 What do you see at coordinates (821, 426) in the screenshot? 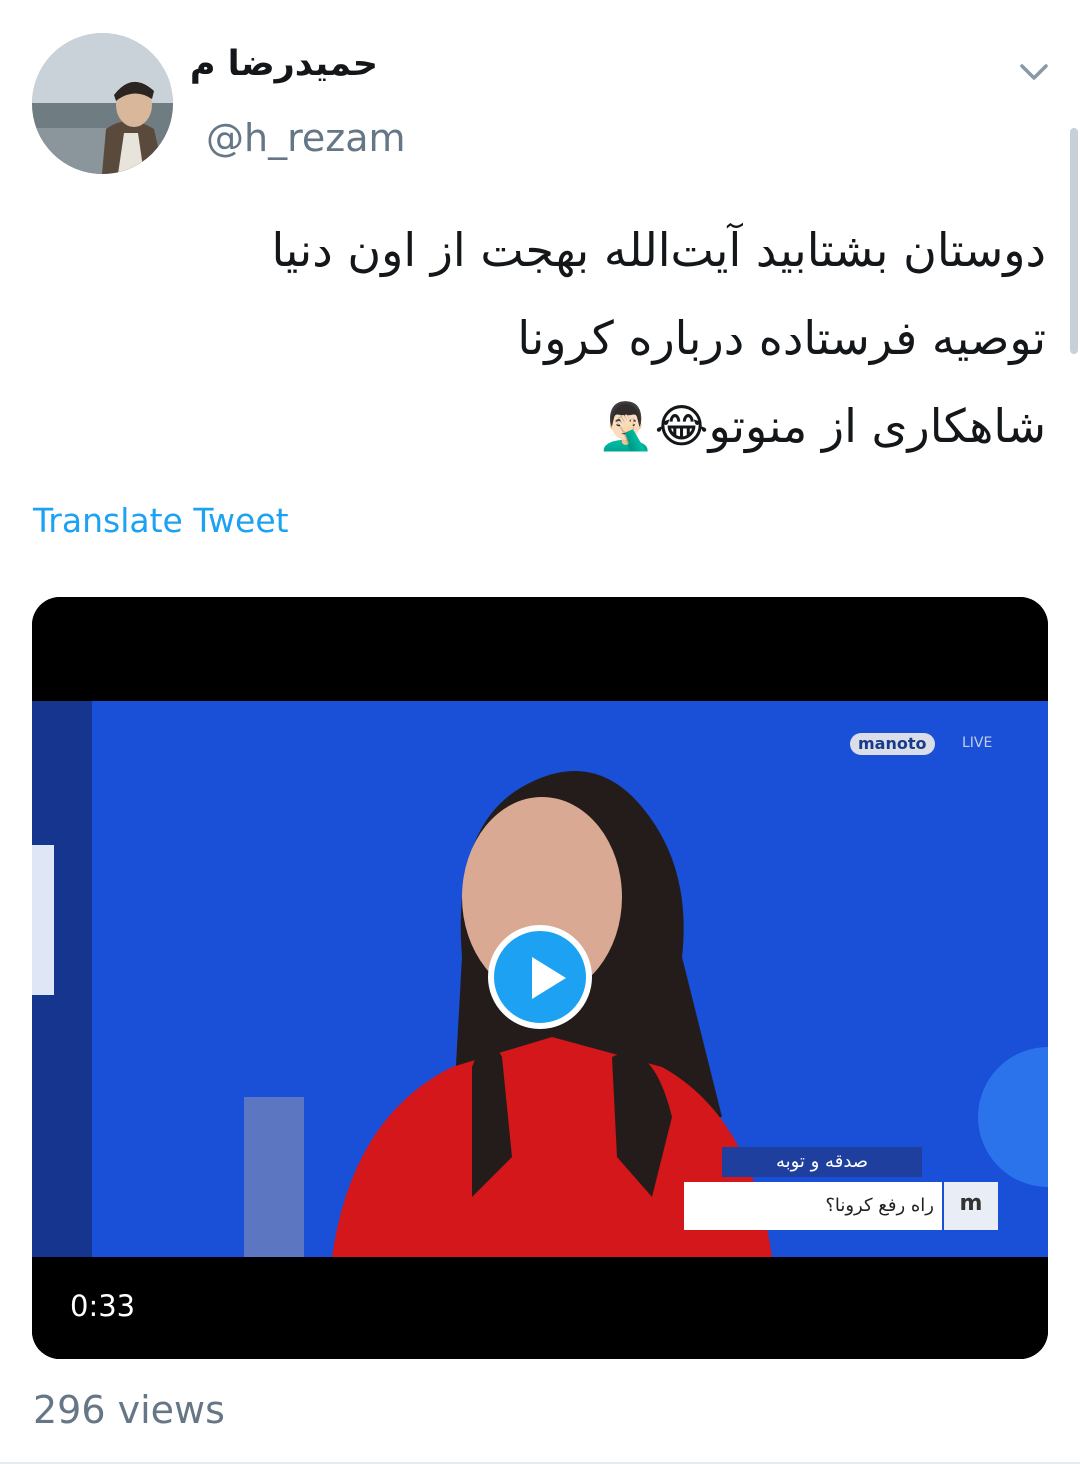
I see `tweet-text-line: شاهکاری از منوتو😂🤦🏻‍♂️` at bounding box center [821, 426].